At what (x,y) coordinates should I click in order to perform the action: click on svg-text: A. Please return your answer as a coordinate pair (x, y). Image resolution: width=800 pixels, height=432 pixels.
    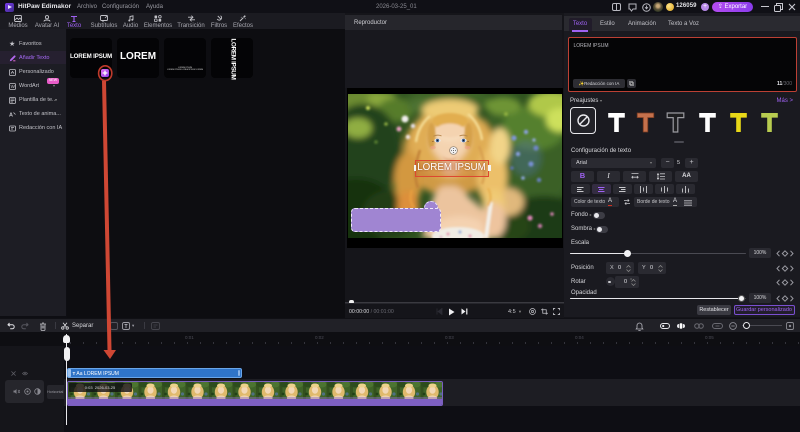
    Looking at the image, I should click on (11, 115).